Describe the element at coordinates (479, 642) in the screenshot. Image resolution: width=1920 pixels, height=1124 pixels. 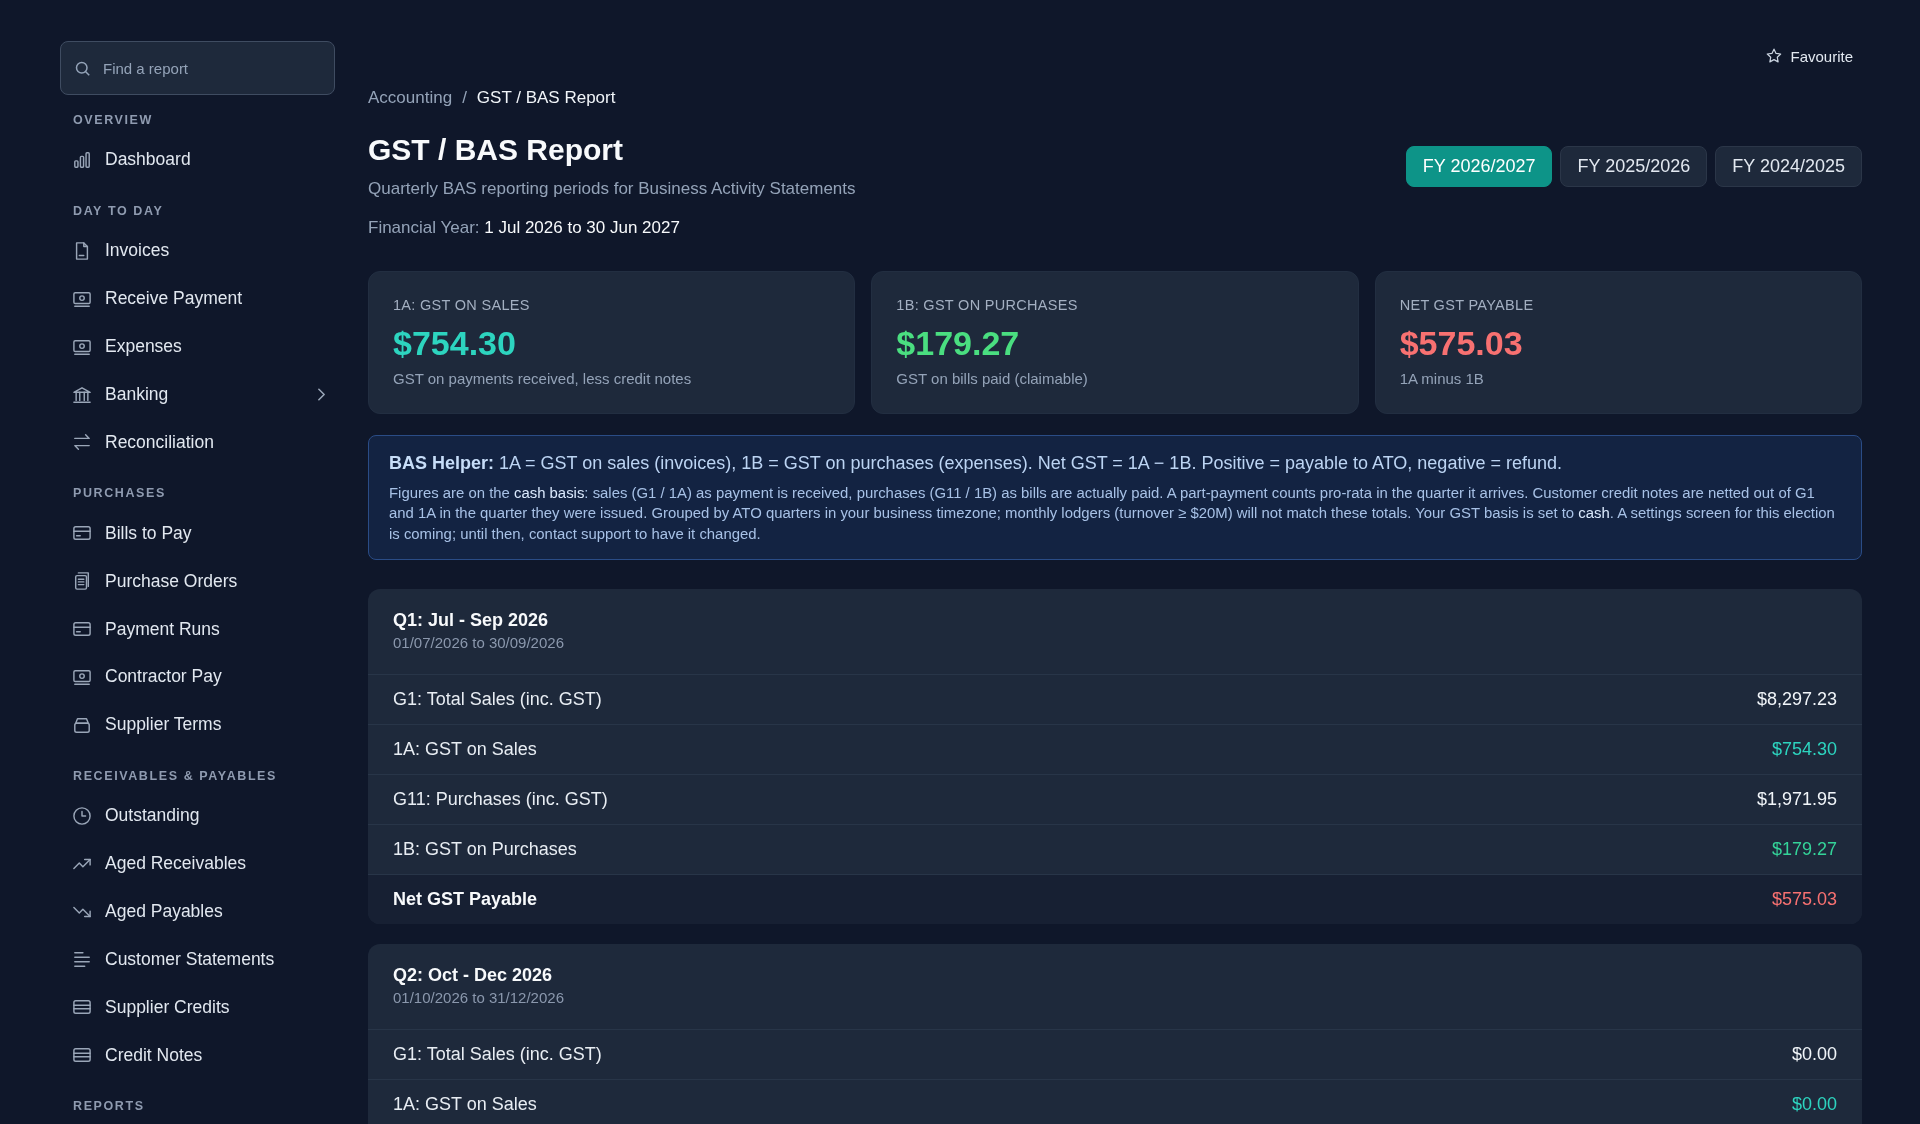
I see `quarter-dates: 01/07/2026 to 30/09/2026` at that location.